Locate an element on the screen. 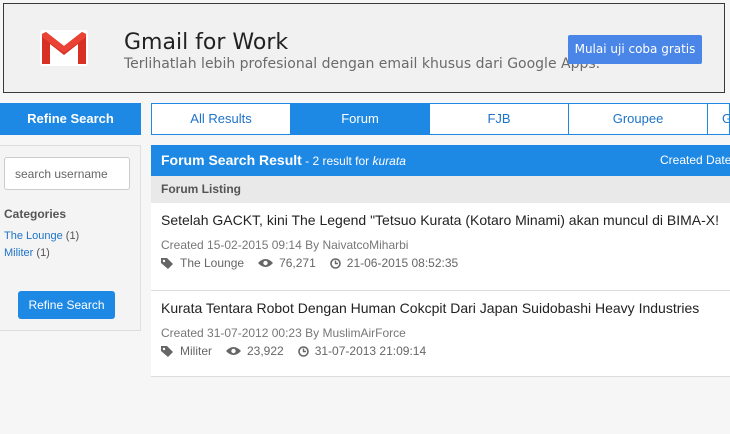 Image resolution: width=730 pixels, height=434 pixels. result-keyword: kurata is located at coordinates (389, 161).